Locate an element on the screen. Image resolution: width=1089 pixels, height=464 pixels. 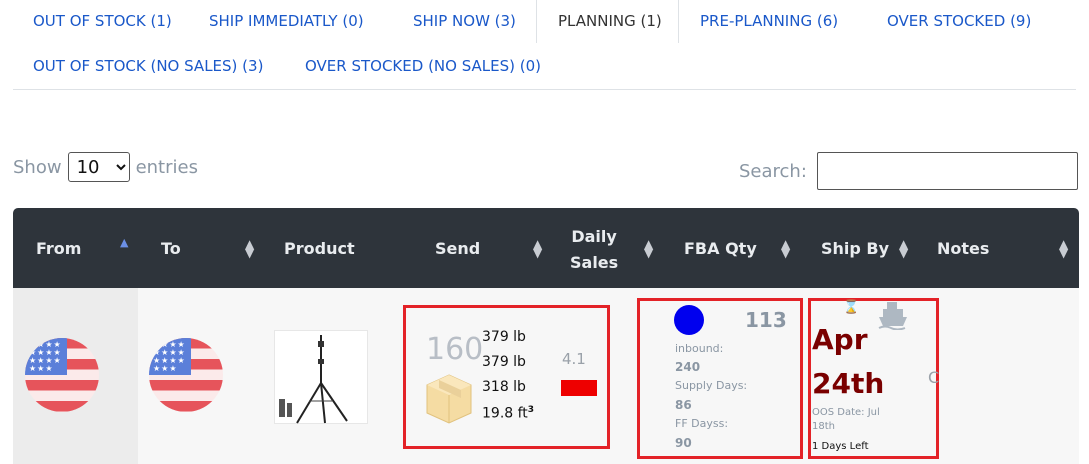
product-image is located at coordinates (321, 377).